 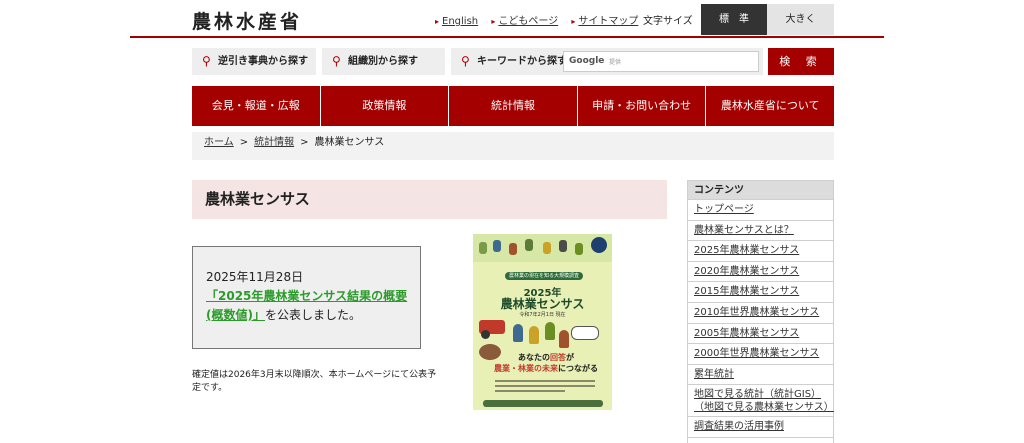 I want to click on reverse-lookup-label: 逆引き事典から探す, so click(x=263, y=61).